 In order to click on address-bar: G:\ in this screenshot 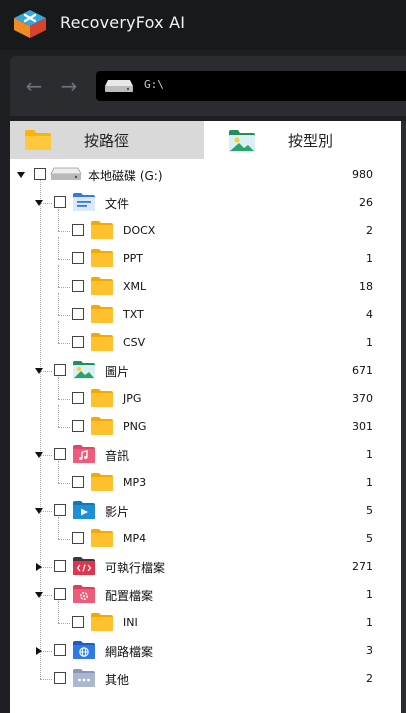, I will do `click(251, 86)`.